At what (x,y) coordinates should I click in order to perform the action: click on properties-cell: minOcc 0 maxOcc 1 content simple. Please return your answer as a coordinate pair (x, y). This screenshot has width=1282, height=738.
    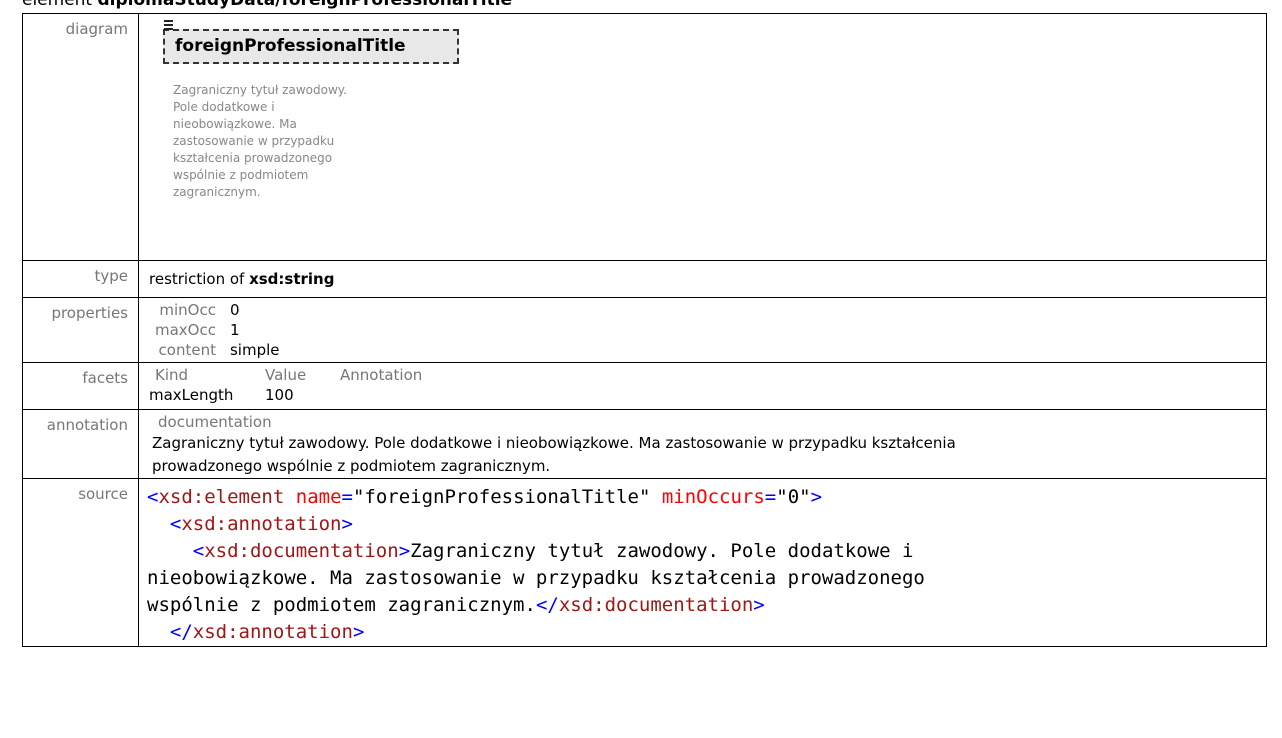
    Looking at the image, I should click on (702, 330).